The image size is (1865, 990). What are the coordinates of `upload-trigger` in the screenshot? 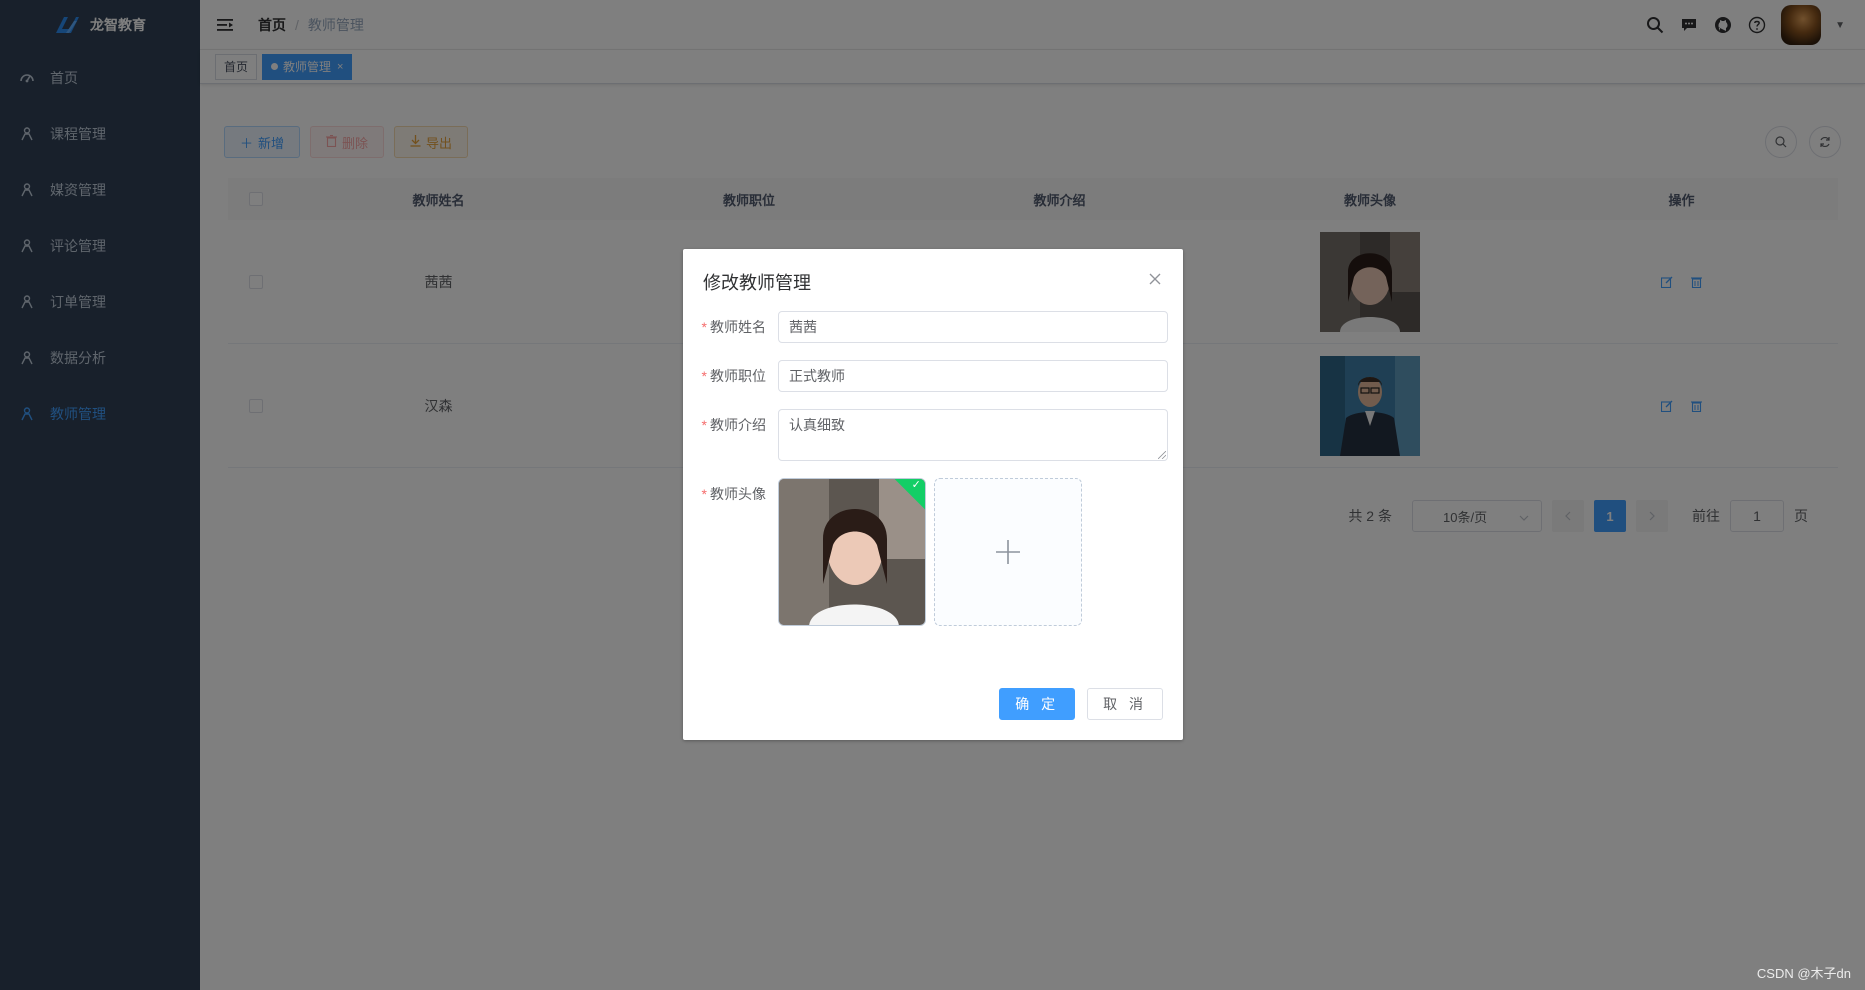 It's located at (1008, 552).